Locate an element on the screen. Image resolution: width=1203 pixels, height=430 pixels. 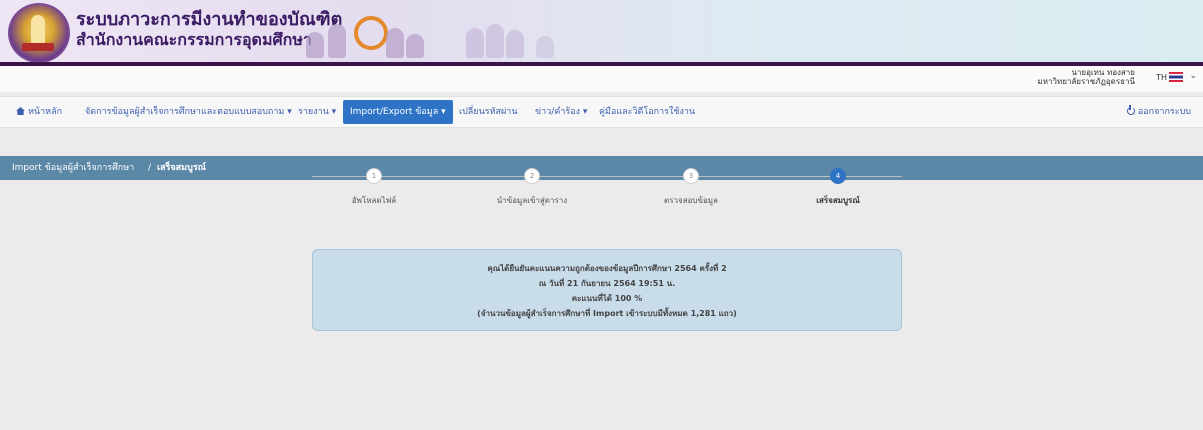
step-4-indicator: 4 is located at coordinates (838, 176).